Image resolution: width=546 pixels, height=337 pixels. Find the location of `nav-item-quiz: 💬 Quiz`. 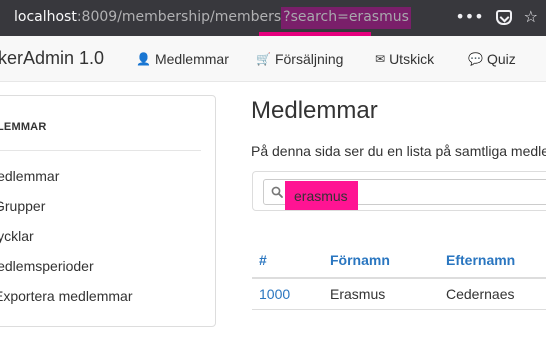

nav-item-quiz: 💬 Quiz is located at coordinates (492, 59).